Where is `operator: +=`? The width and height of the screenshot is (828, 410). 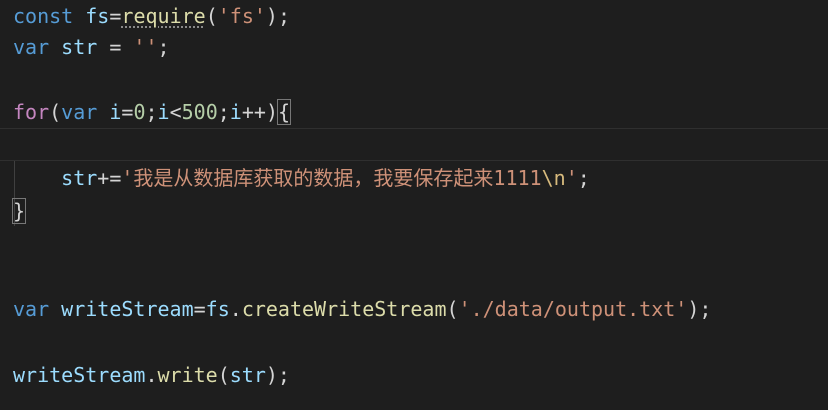
operator: += is located at coordinates (109, 178).